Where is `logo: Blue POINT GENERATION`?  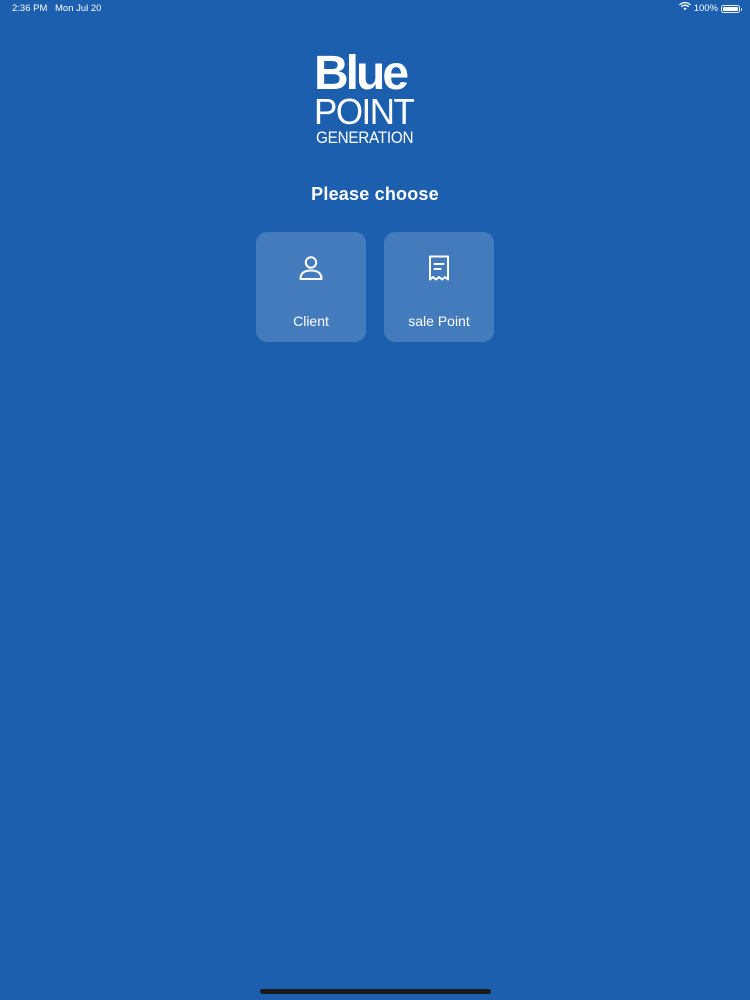
logo: Blue POINT GENERATION is located at coordinates (376, 100).